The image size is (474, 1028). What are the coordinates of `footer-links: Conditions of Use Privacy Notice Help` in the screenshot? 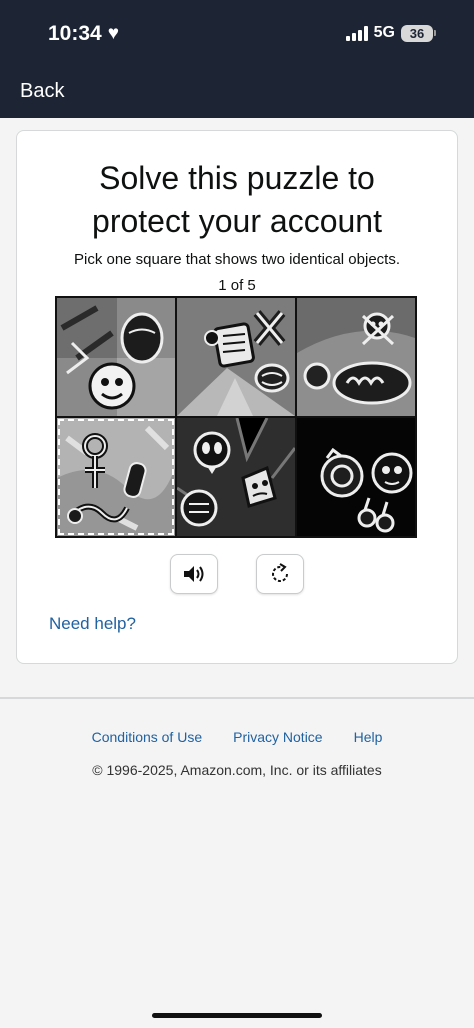 It's located at (237, 737).